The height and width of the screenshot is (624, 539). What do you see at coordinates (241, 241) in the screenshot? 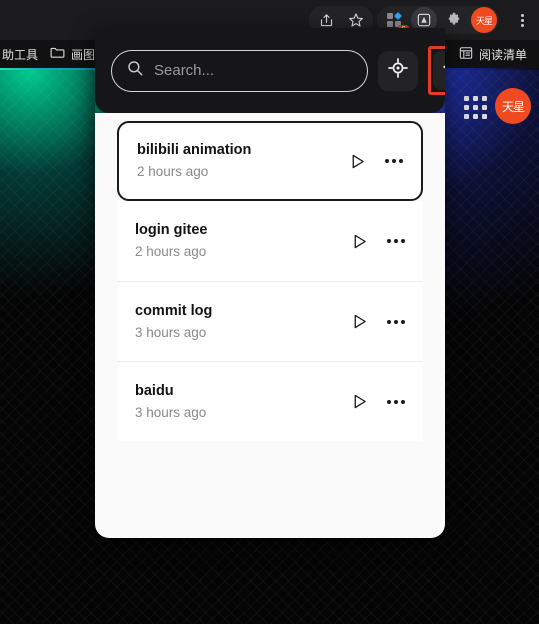
I see `list-item-text: login gitee 2 hours ago` at bounding box center [241, 241].